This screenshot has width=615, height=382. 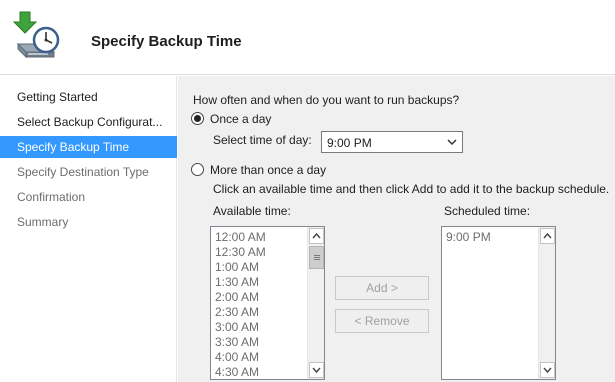 What do you see at coordinates (88, 97) in the screenshot?
I see `sidebar-item-getting-started: Getting Started` at bounding box center [88, 97].